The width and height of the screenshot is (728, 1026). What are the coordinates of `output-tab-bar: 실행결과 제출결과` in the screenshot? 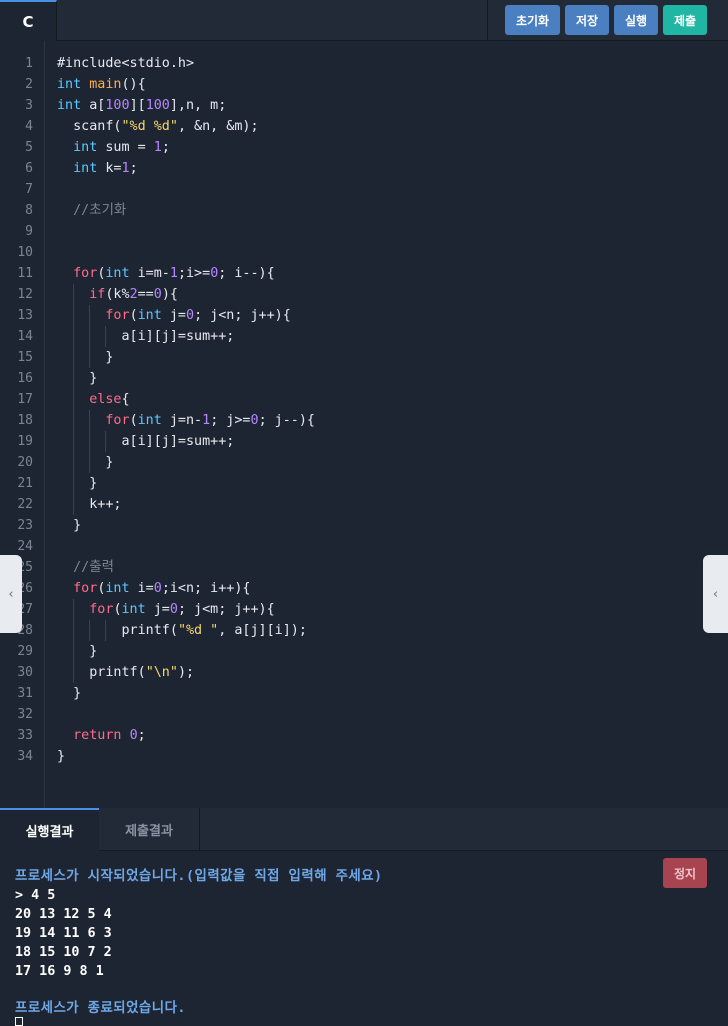 It's located at (364, 829).